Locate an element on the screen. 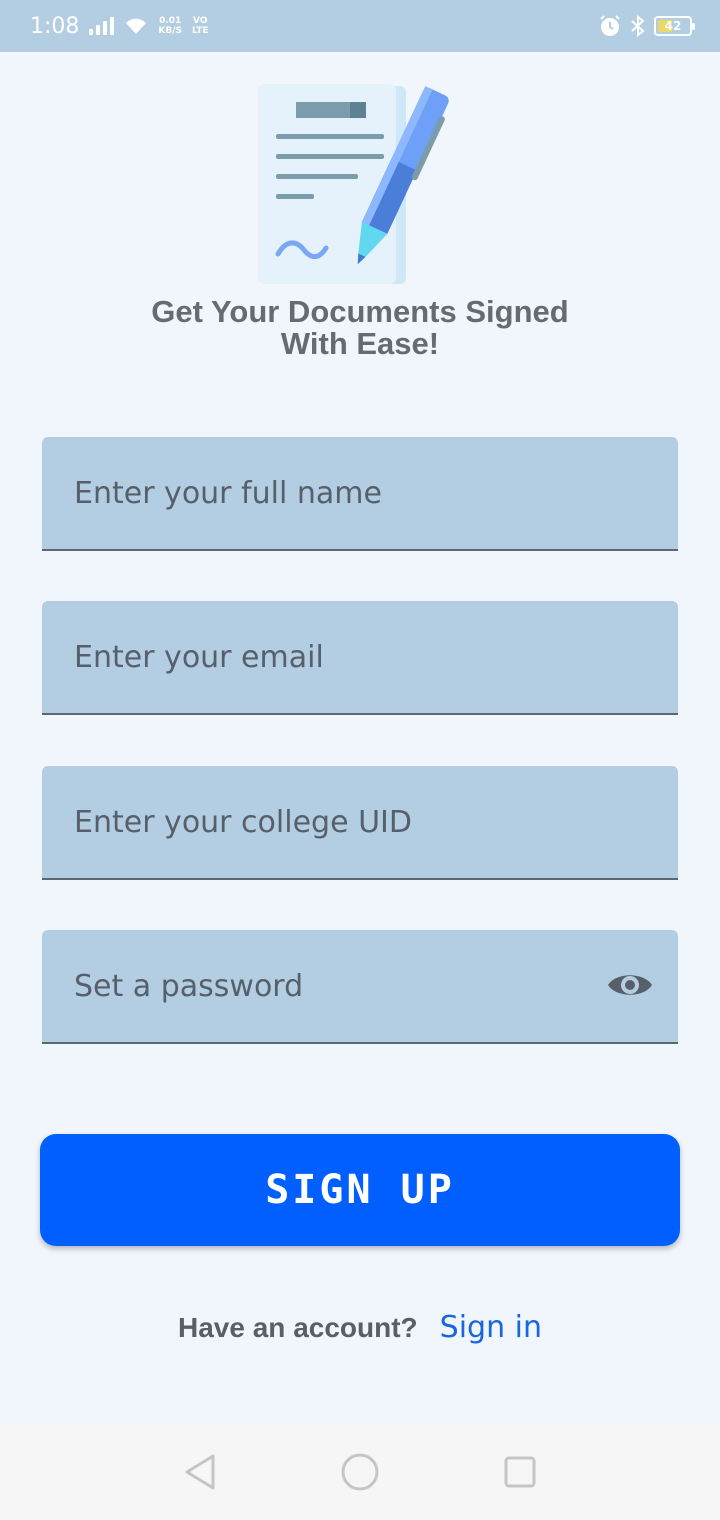 The width and height of the screenshot is (720, 1520). sign-in-link: Sign in is located at coordinates (491, 1327).